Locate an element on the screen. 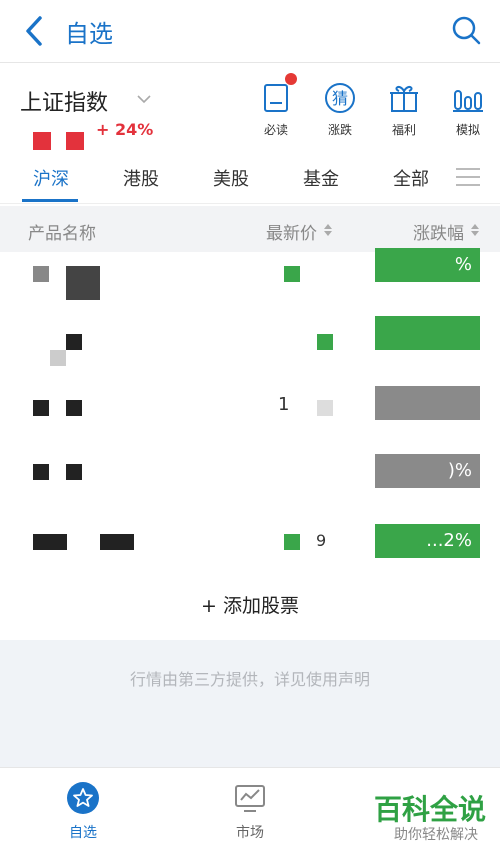  menu-icon is located at coordinates (468, 177).